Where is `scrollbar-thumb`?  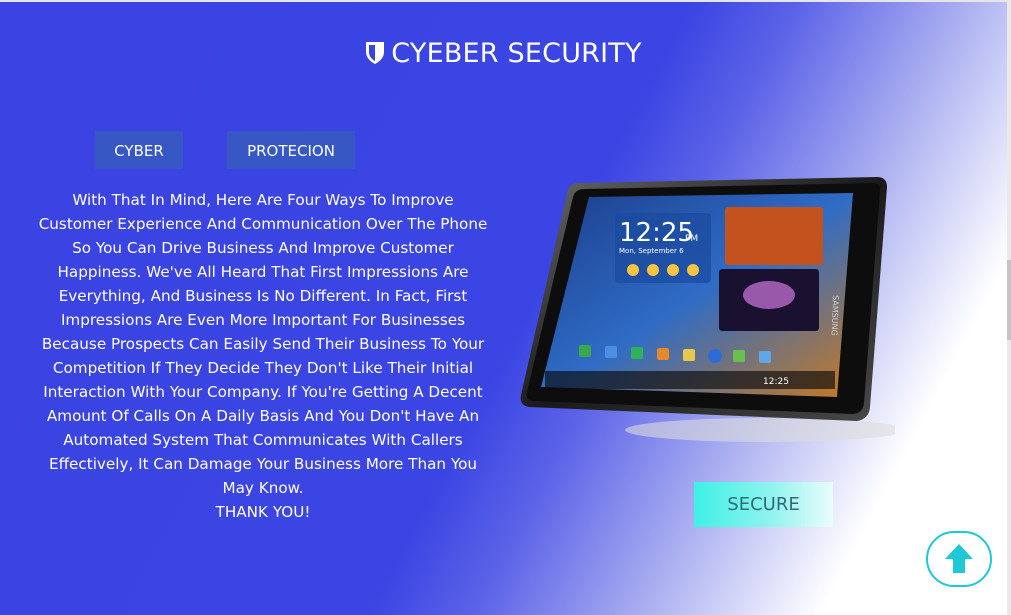
scrollbar-thumb is located at coordinates (1009, 300).